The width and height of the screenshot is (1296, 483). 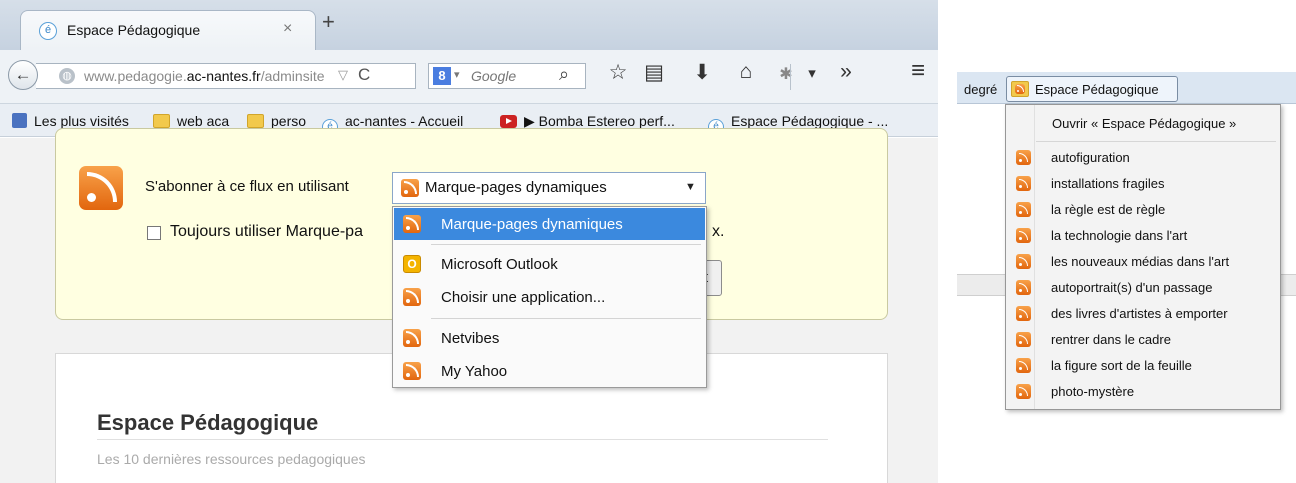 What do you see at coordinates (618, 72) in the screenshot?
I see `bookmark-star-icon: ☆` at bounding box center [618, 72].